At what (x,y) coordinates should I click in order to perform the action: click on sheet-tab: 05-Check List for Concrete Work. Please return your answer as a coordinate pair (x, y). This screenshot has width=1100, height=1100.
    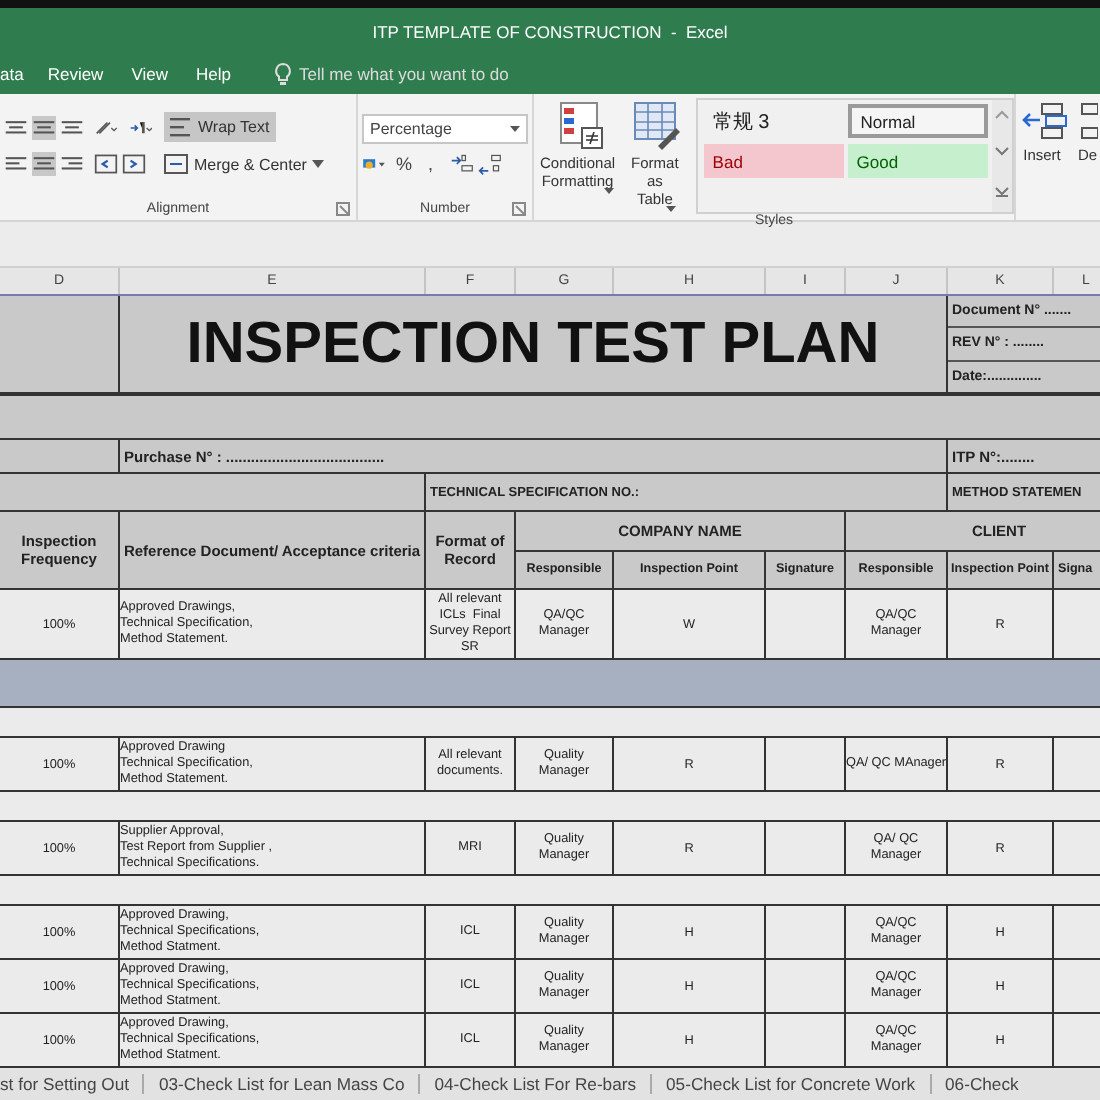
    Looking at the image, I should click on (792, 1084).